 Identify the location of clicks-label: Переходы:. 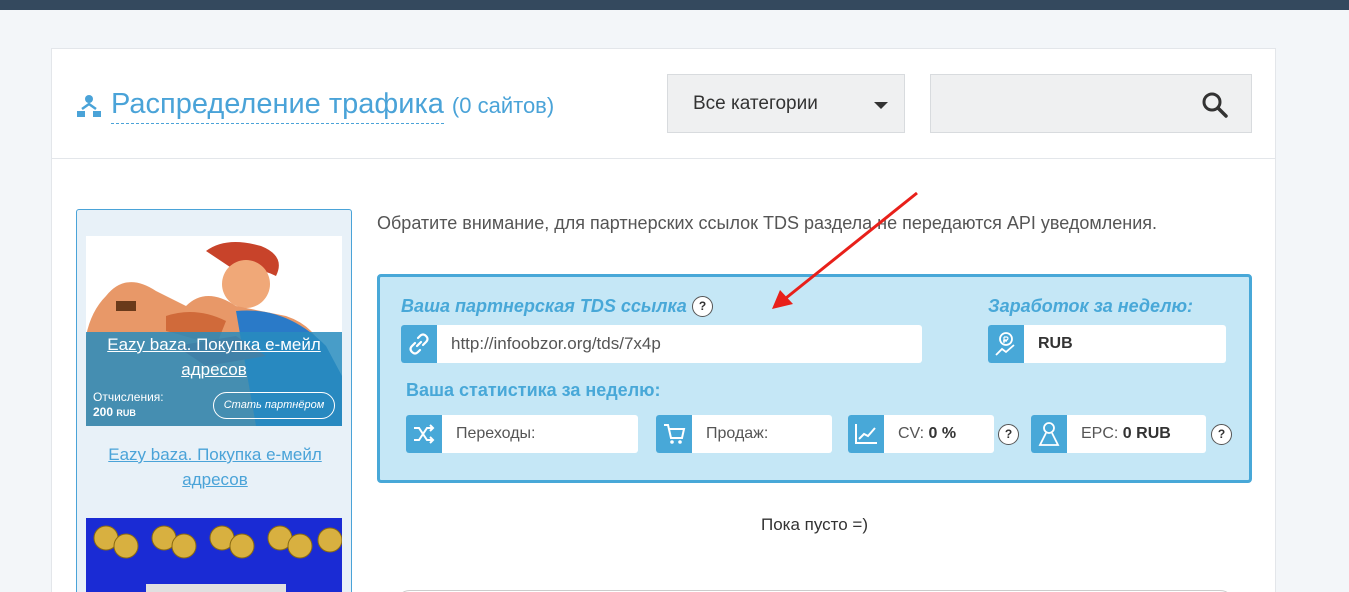
(496, 433).